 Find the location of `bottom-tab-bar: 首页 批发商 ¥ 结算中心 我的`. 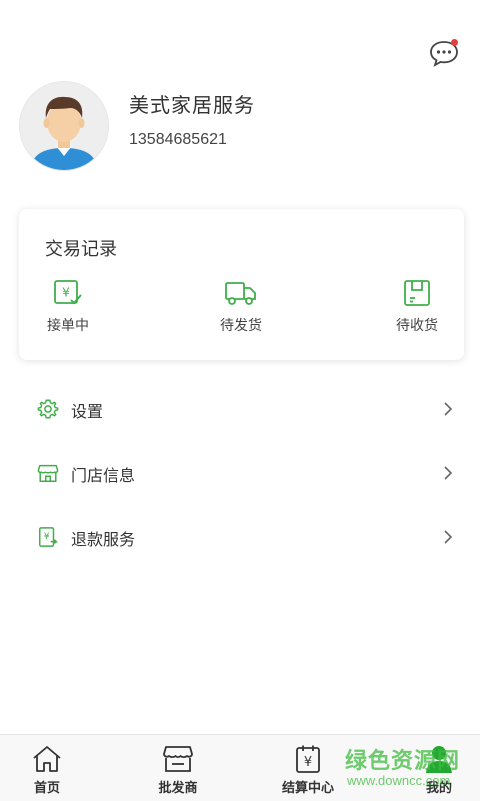

bottom-tab-bar: 首页 批发商 ¥ 结算中心 我的 is located at coordinates (240, 767).